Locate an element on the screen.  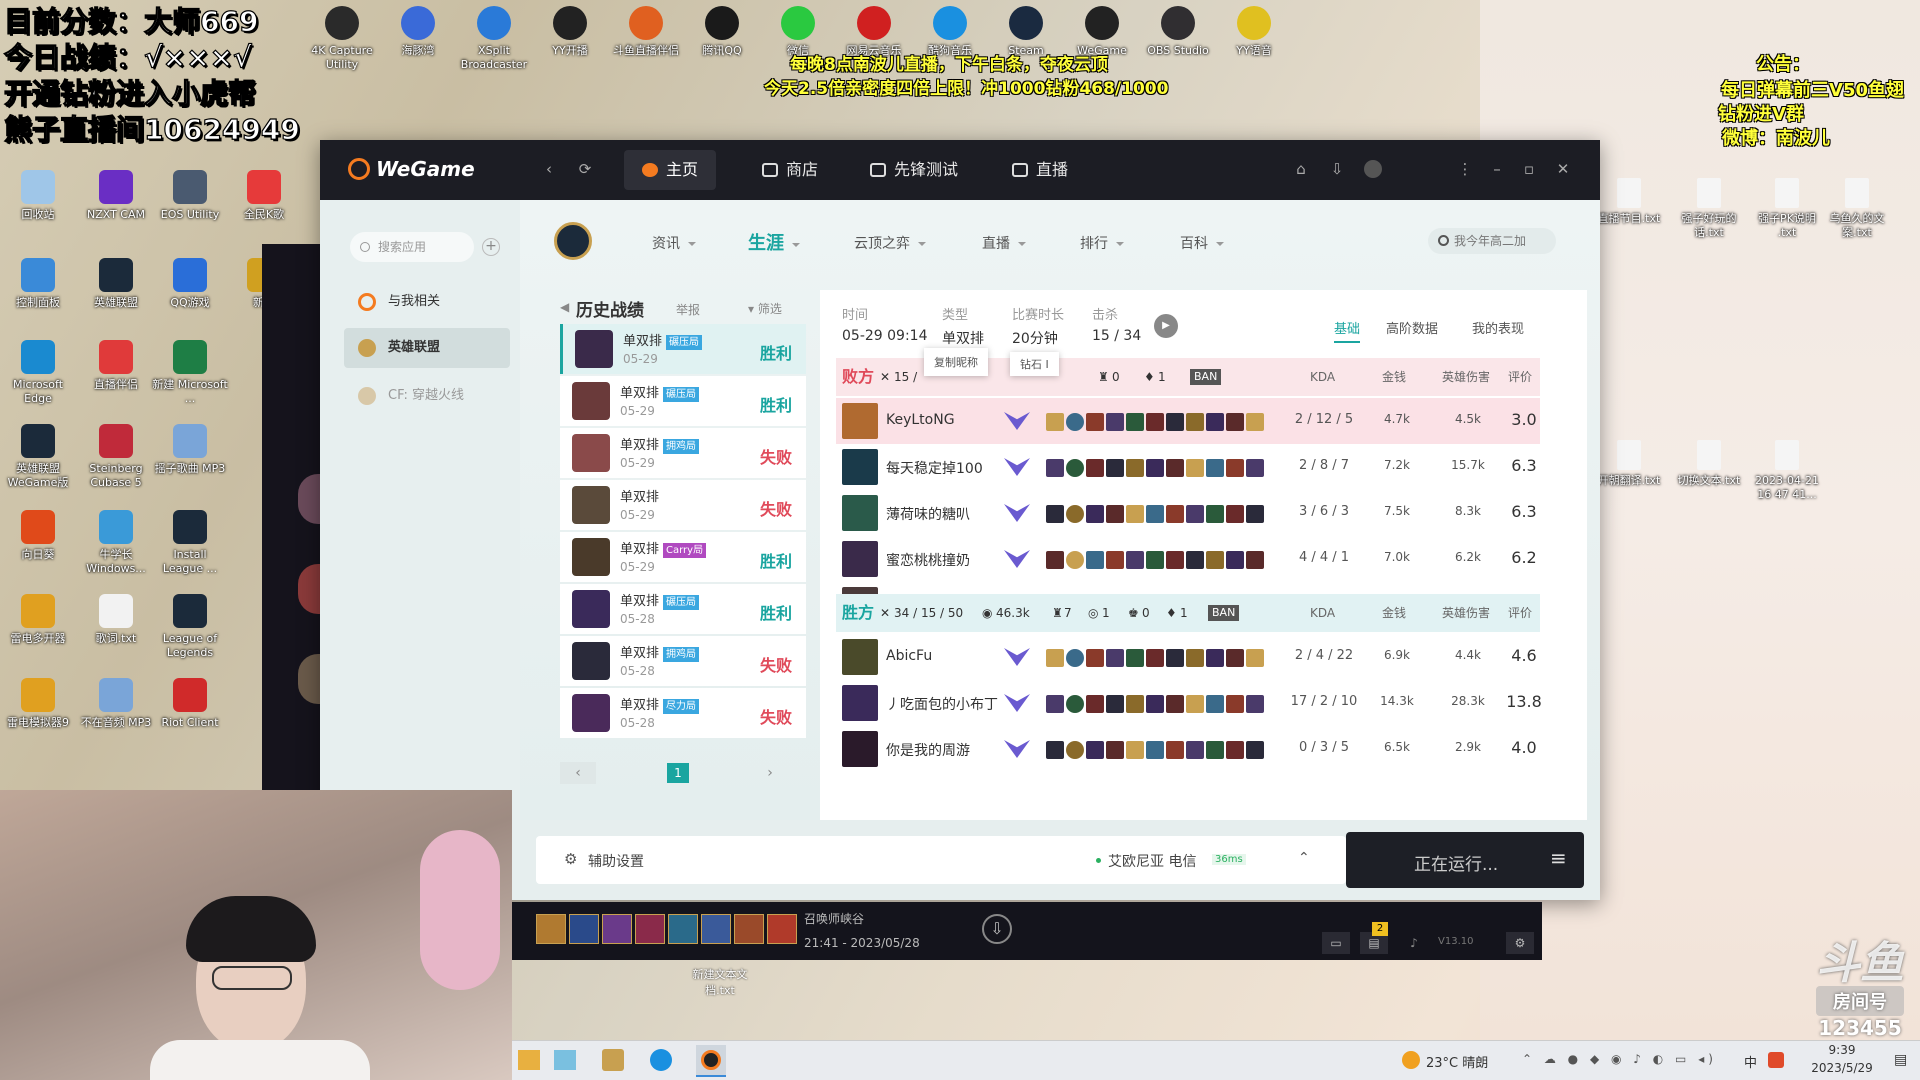
tab-basic: 基础 is located at coordinates (1347, 330).